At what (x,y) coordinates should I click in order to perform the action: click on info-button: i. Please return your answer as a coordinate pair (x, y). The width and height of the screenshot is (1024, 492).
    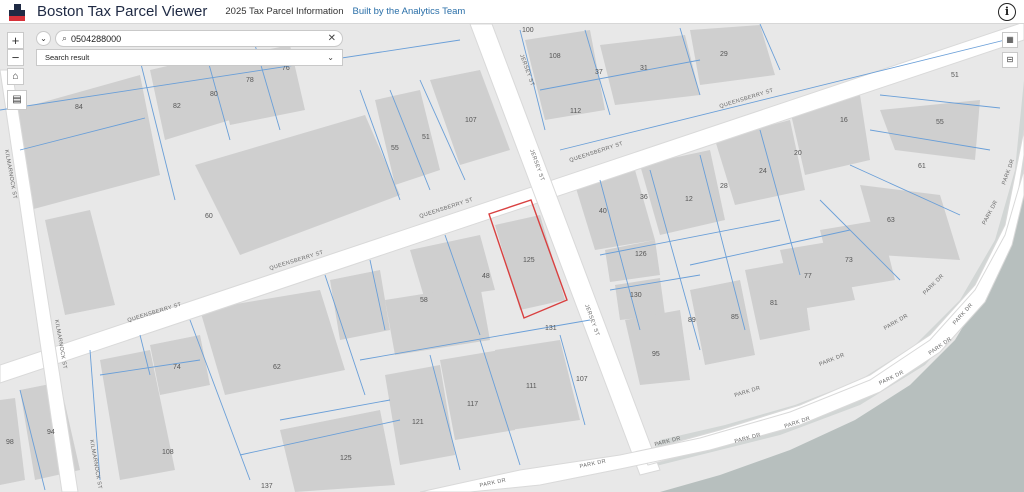
    Looking at the image, I should click on (1007, 12).